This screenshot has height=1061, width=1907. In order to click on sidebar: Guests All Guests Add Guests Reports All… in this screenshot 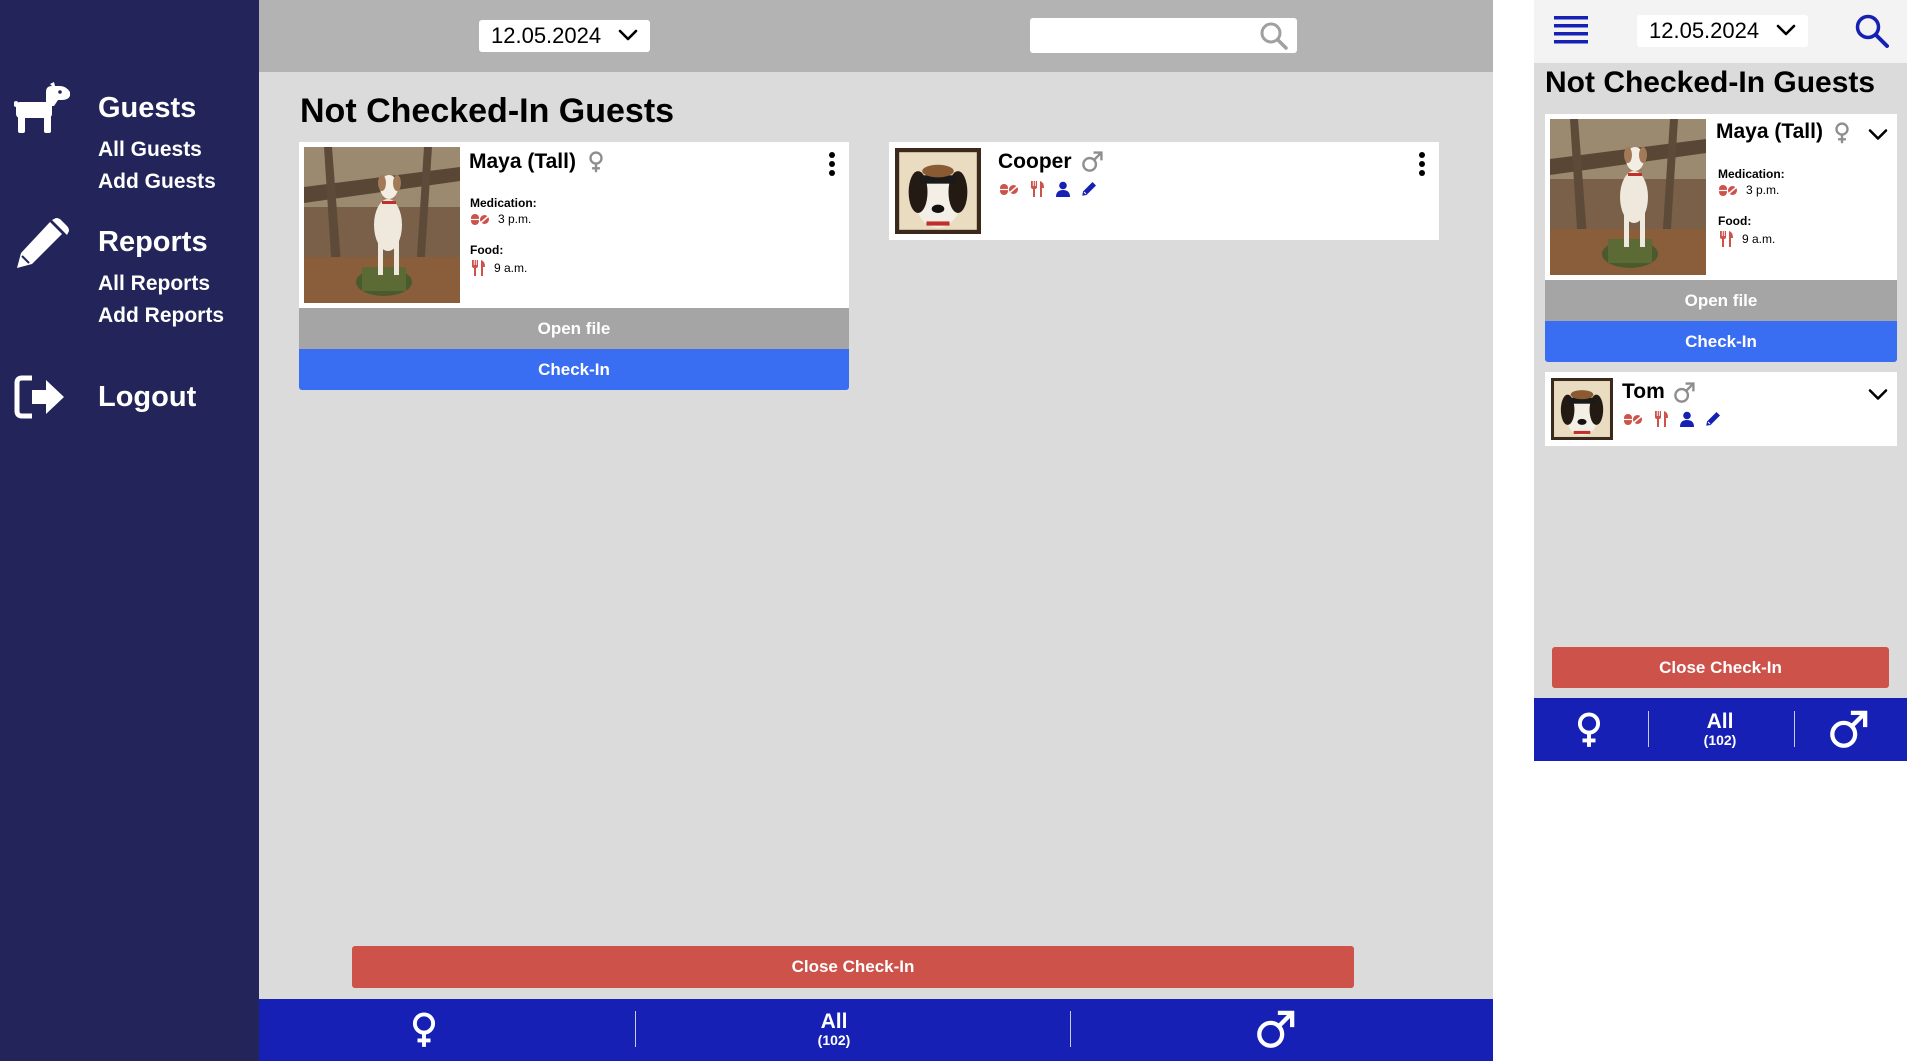, I will do `click(129, 530)`.